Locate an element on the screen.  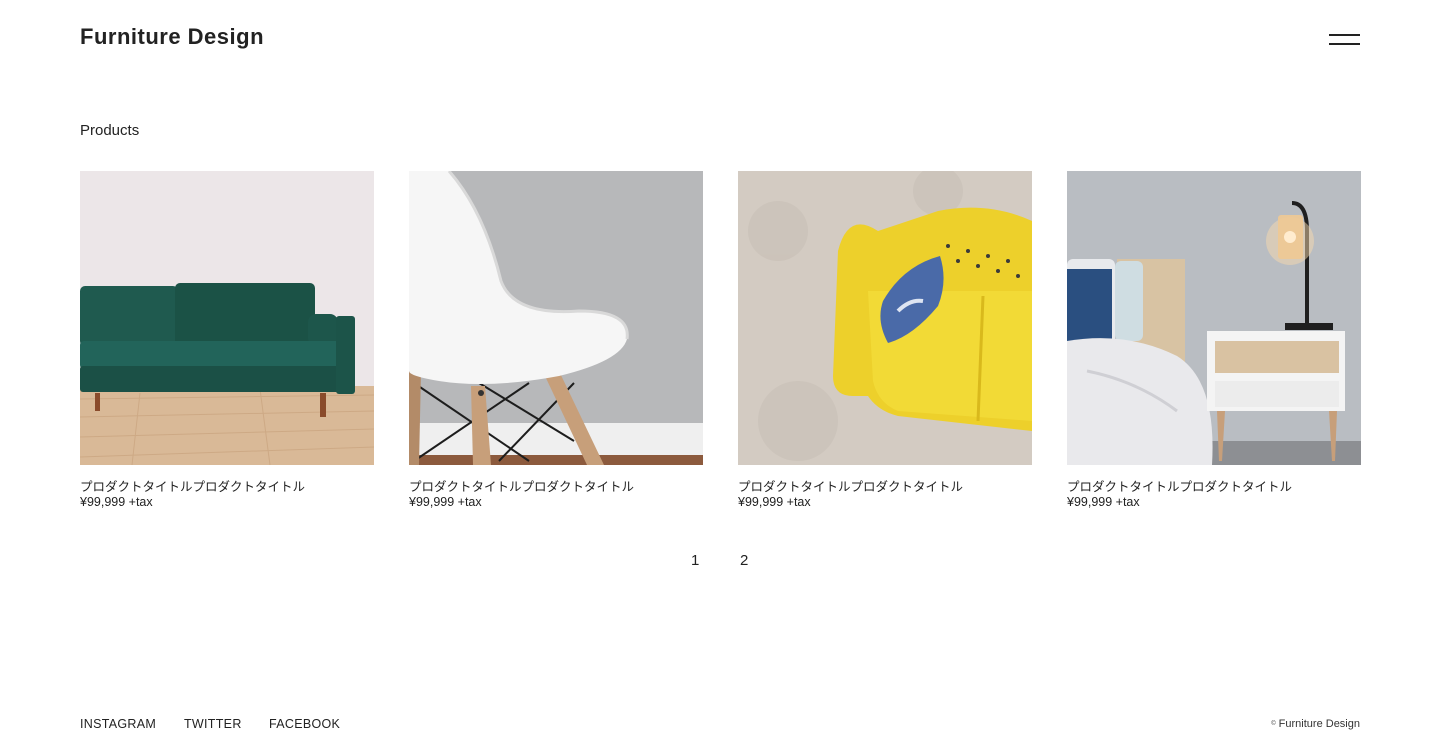
copyright-icon: © is located at coordinates (1273, 724).